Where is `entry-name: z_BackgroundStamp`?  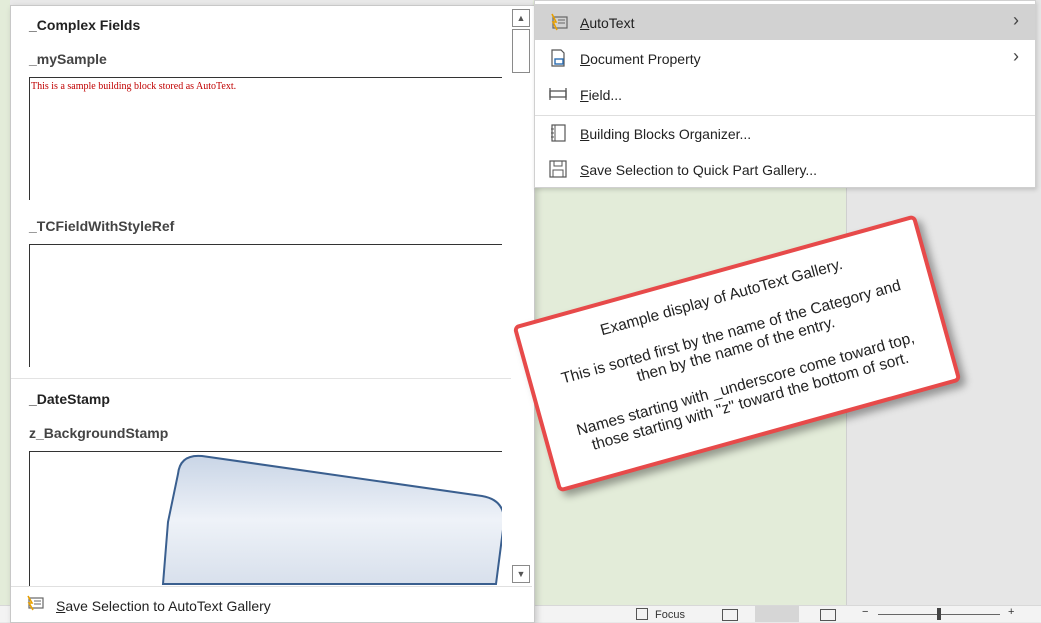 entry-name: z_BackgroundStamp is located at coordinates (99, 433).